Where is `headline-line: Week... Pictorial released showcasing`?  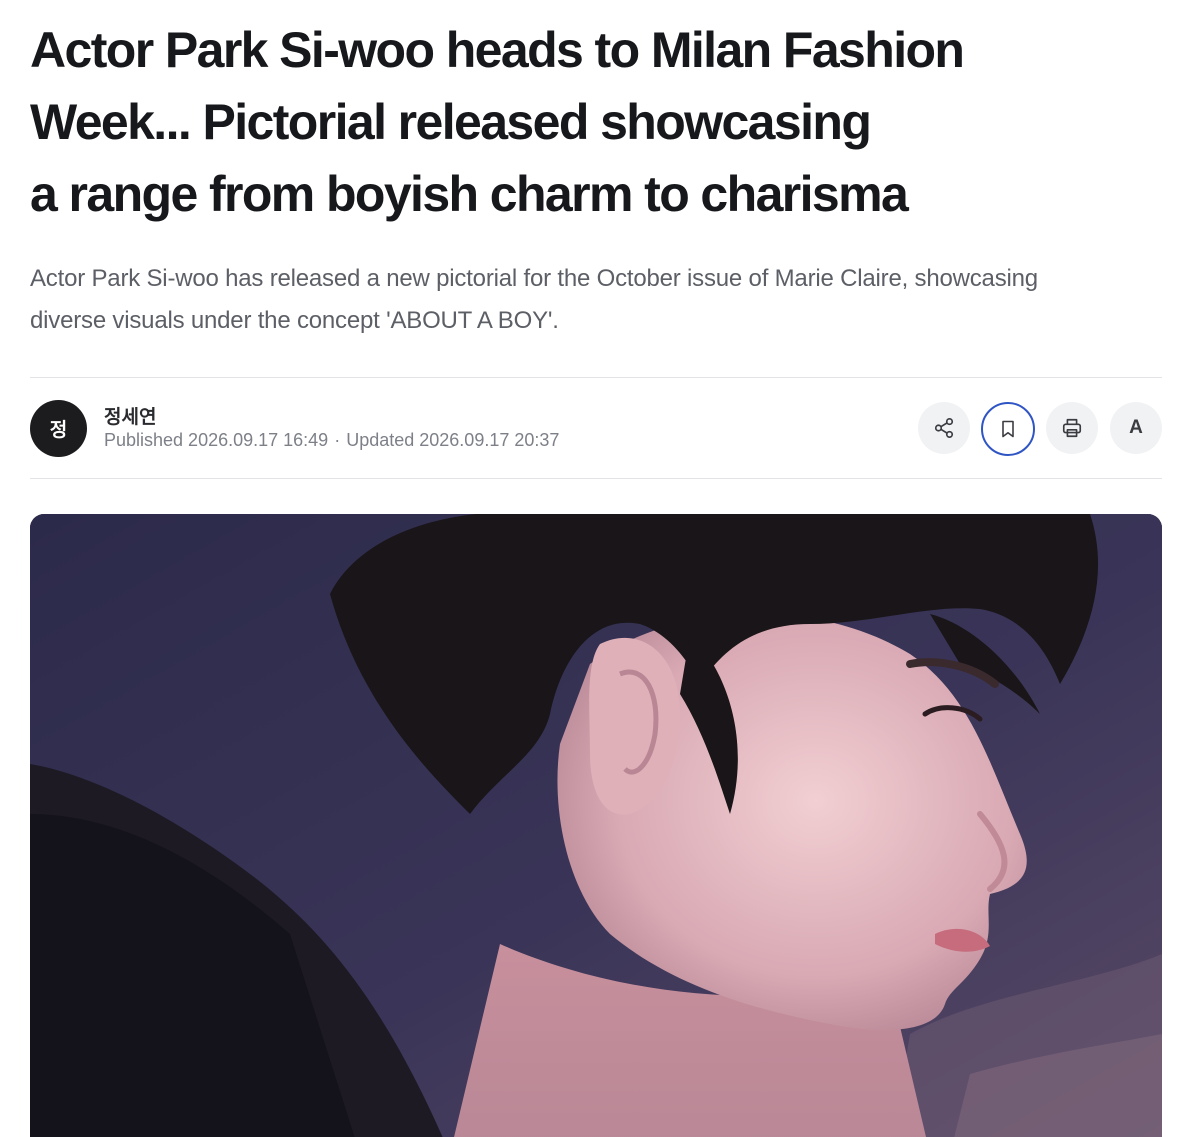
headline-line: Week... Pictorial released showcasing is located at coordinates (451, 122).